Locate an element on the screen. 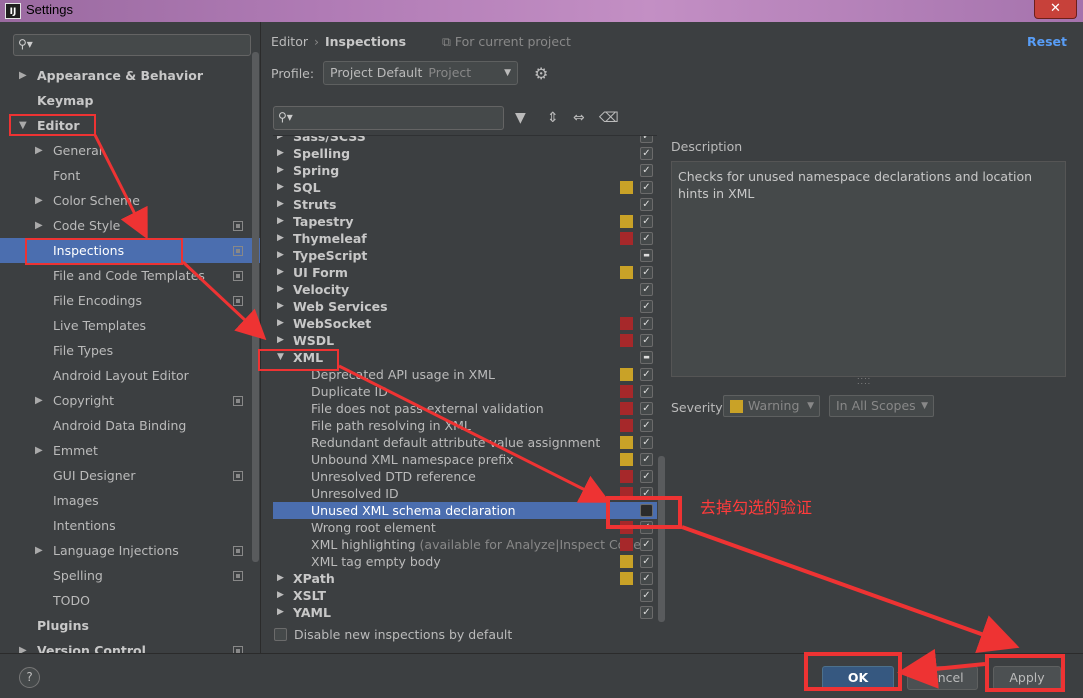  inspection-group-row: ▶ Sass/SCSS ✓ is located at coordinates (465, 140).